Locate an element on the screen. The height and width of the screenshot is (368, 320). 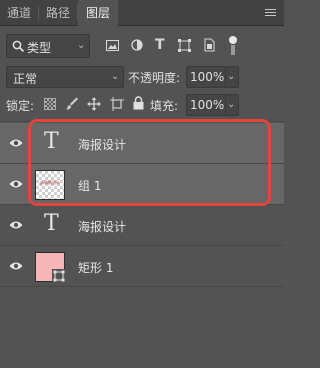
lock-transparent-pixels-icon is located at coordinates (50, 104).